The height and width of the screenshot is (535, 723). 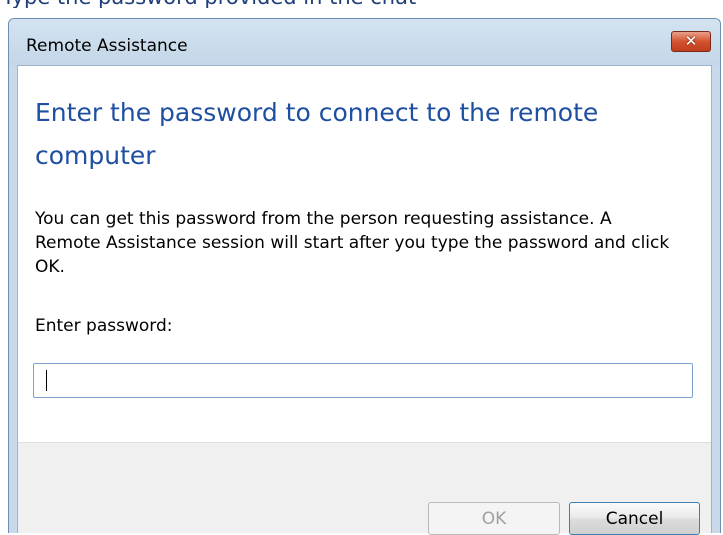 I want to click on ok-button: OK, so click(x=494, y=518).